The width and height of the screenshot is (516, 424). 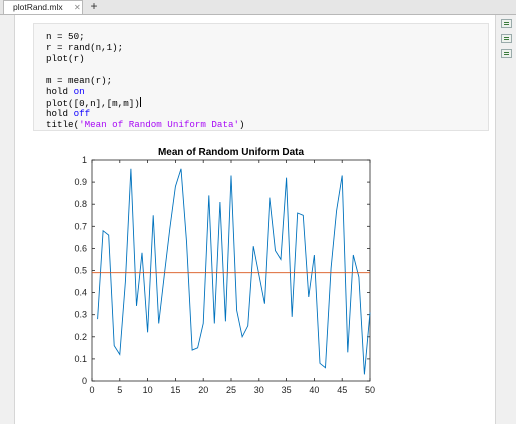 What do you see at coordinates (84, 160) in the screenshot?
I see `y-tick-label: 1` at bounding box center [84, 160].